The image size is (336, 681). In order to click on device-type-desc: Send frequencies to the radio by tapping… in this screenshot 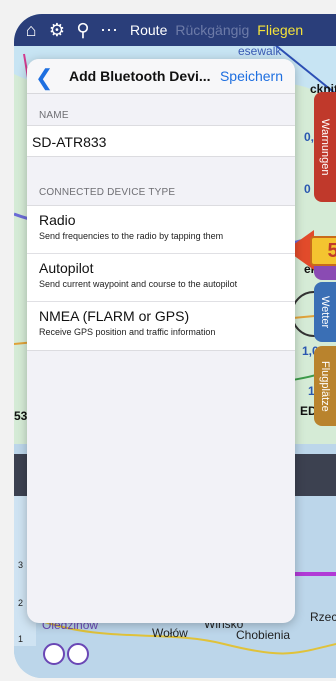, I will do `click(131, 236)`.